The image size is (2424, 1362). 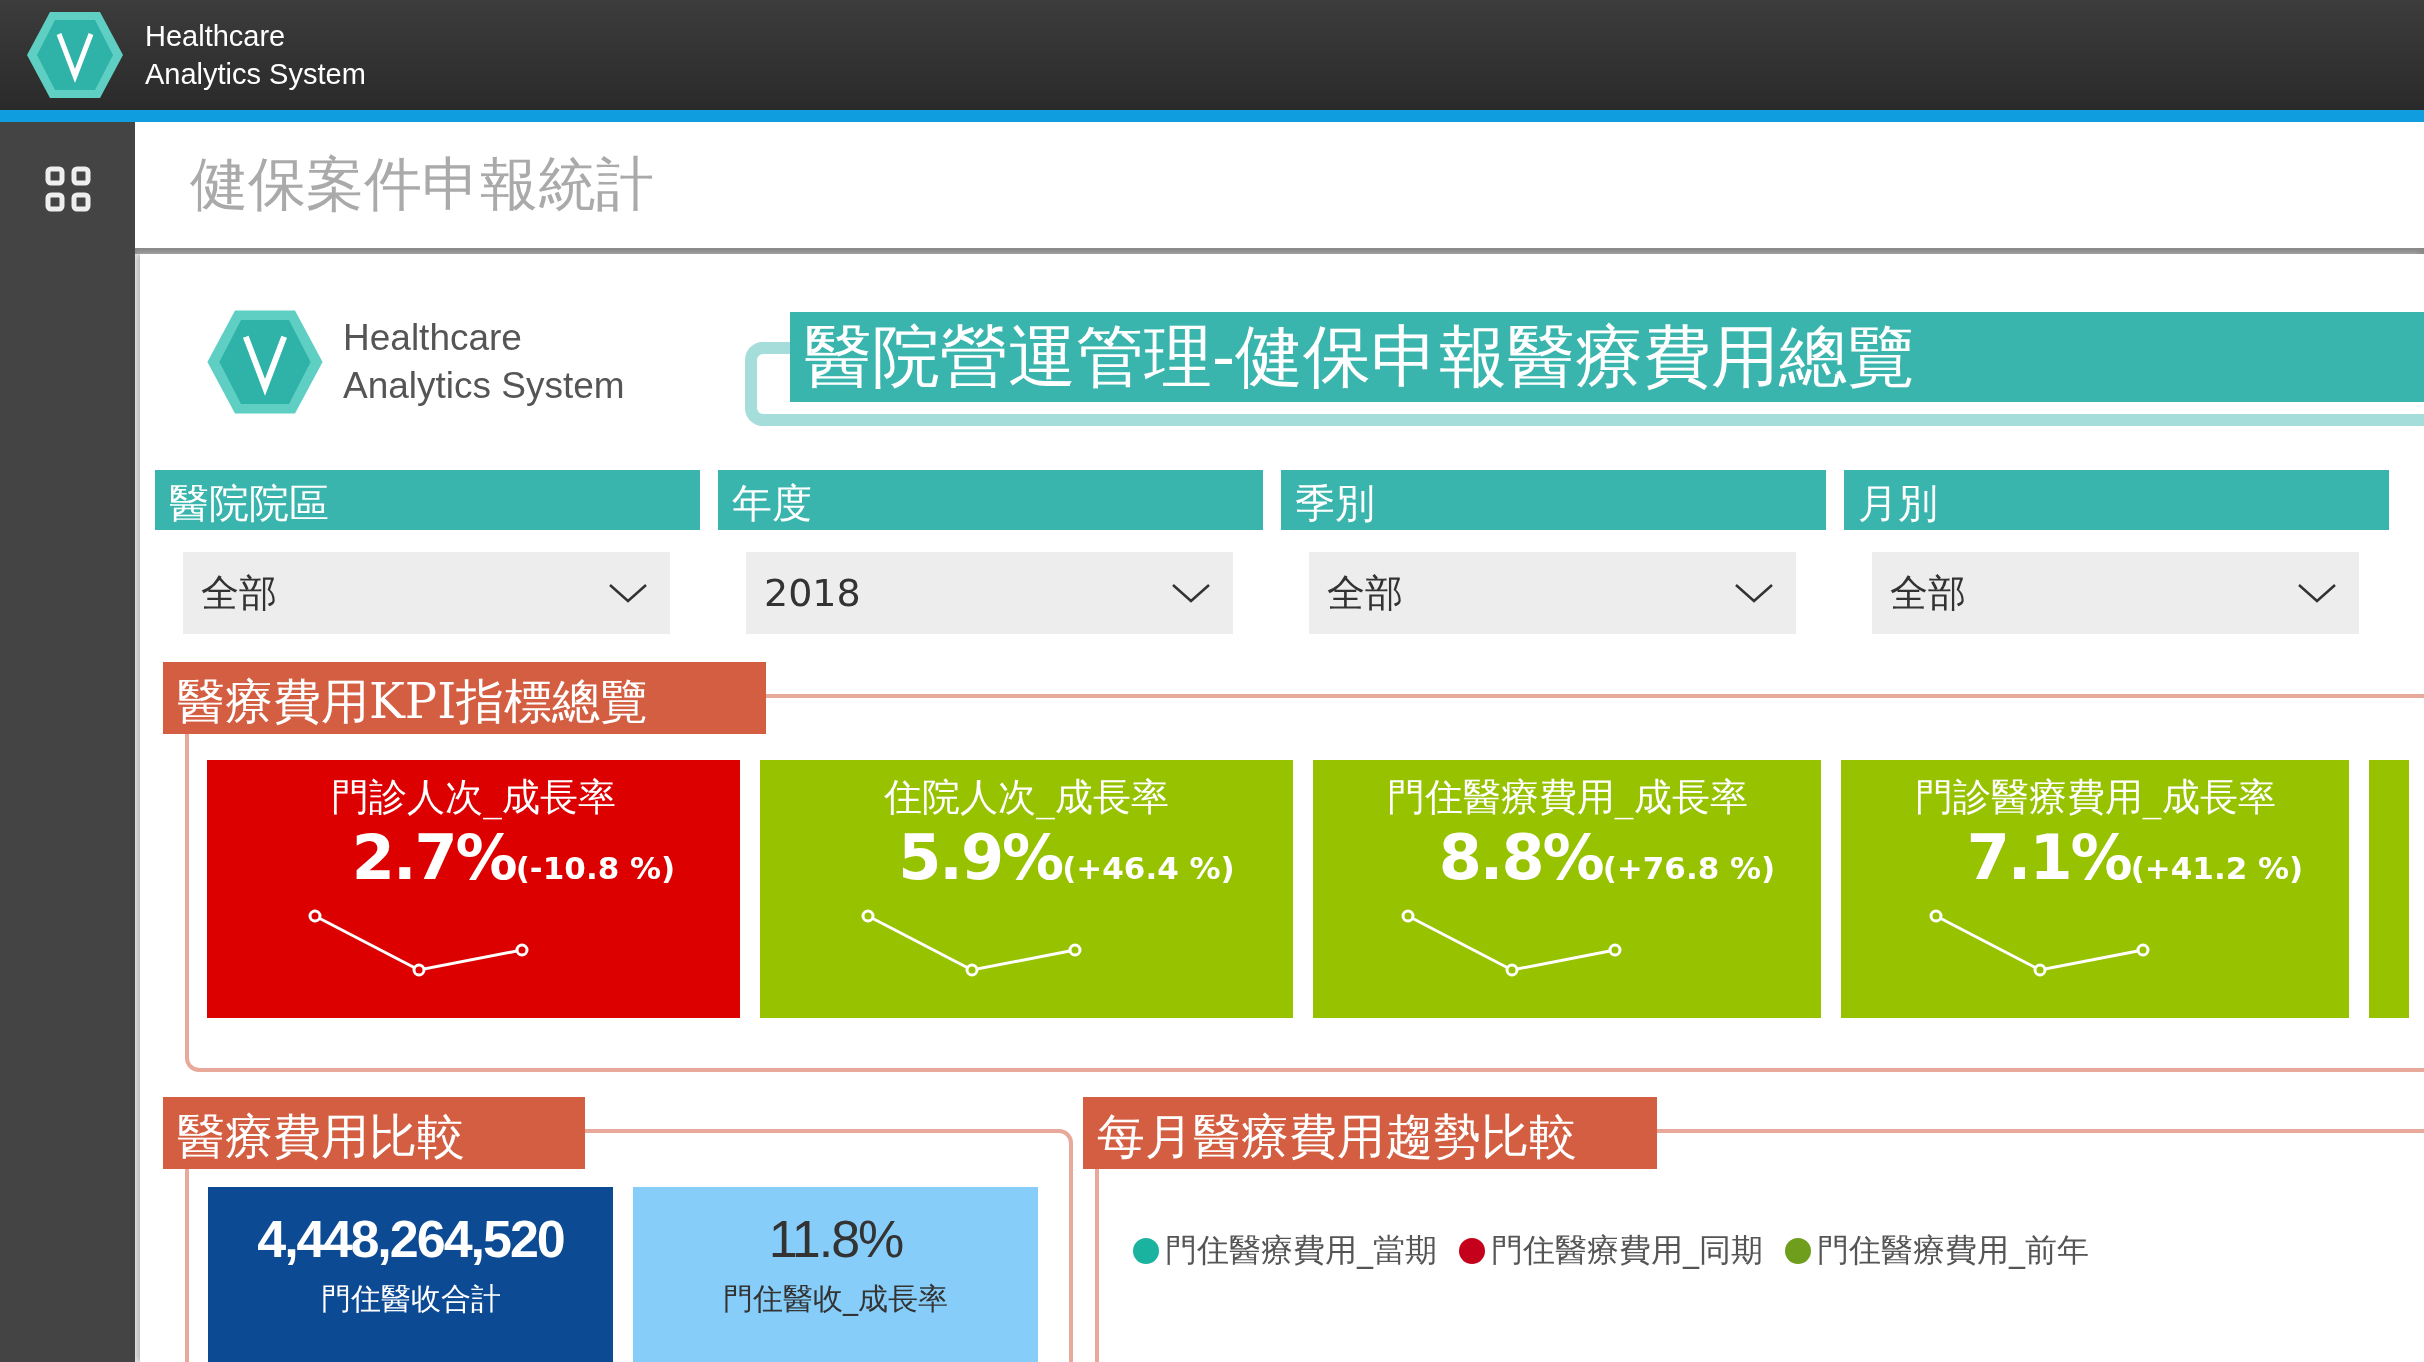 What do you see at coordinates (1148, 868) in the screenshot?
I see `kpi-change: (+46.4 %)` at bounding box center [1148, 868].